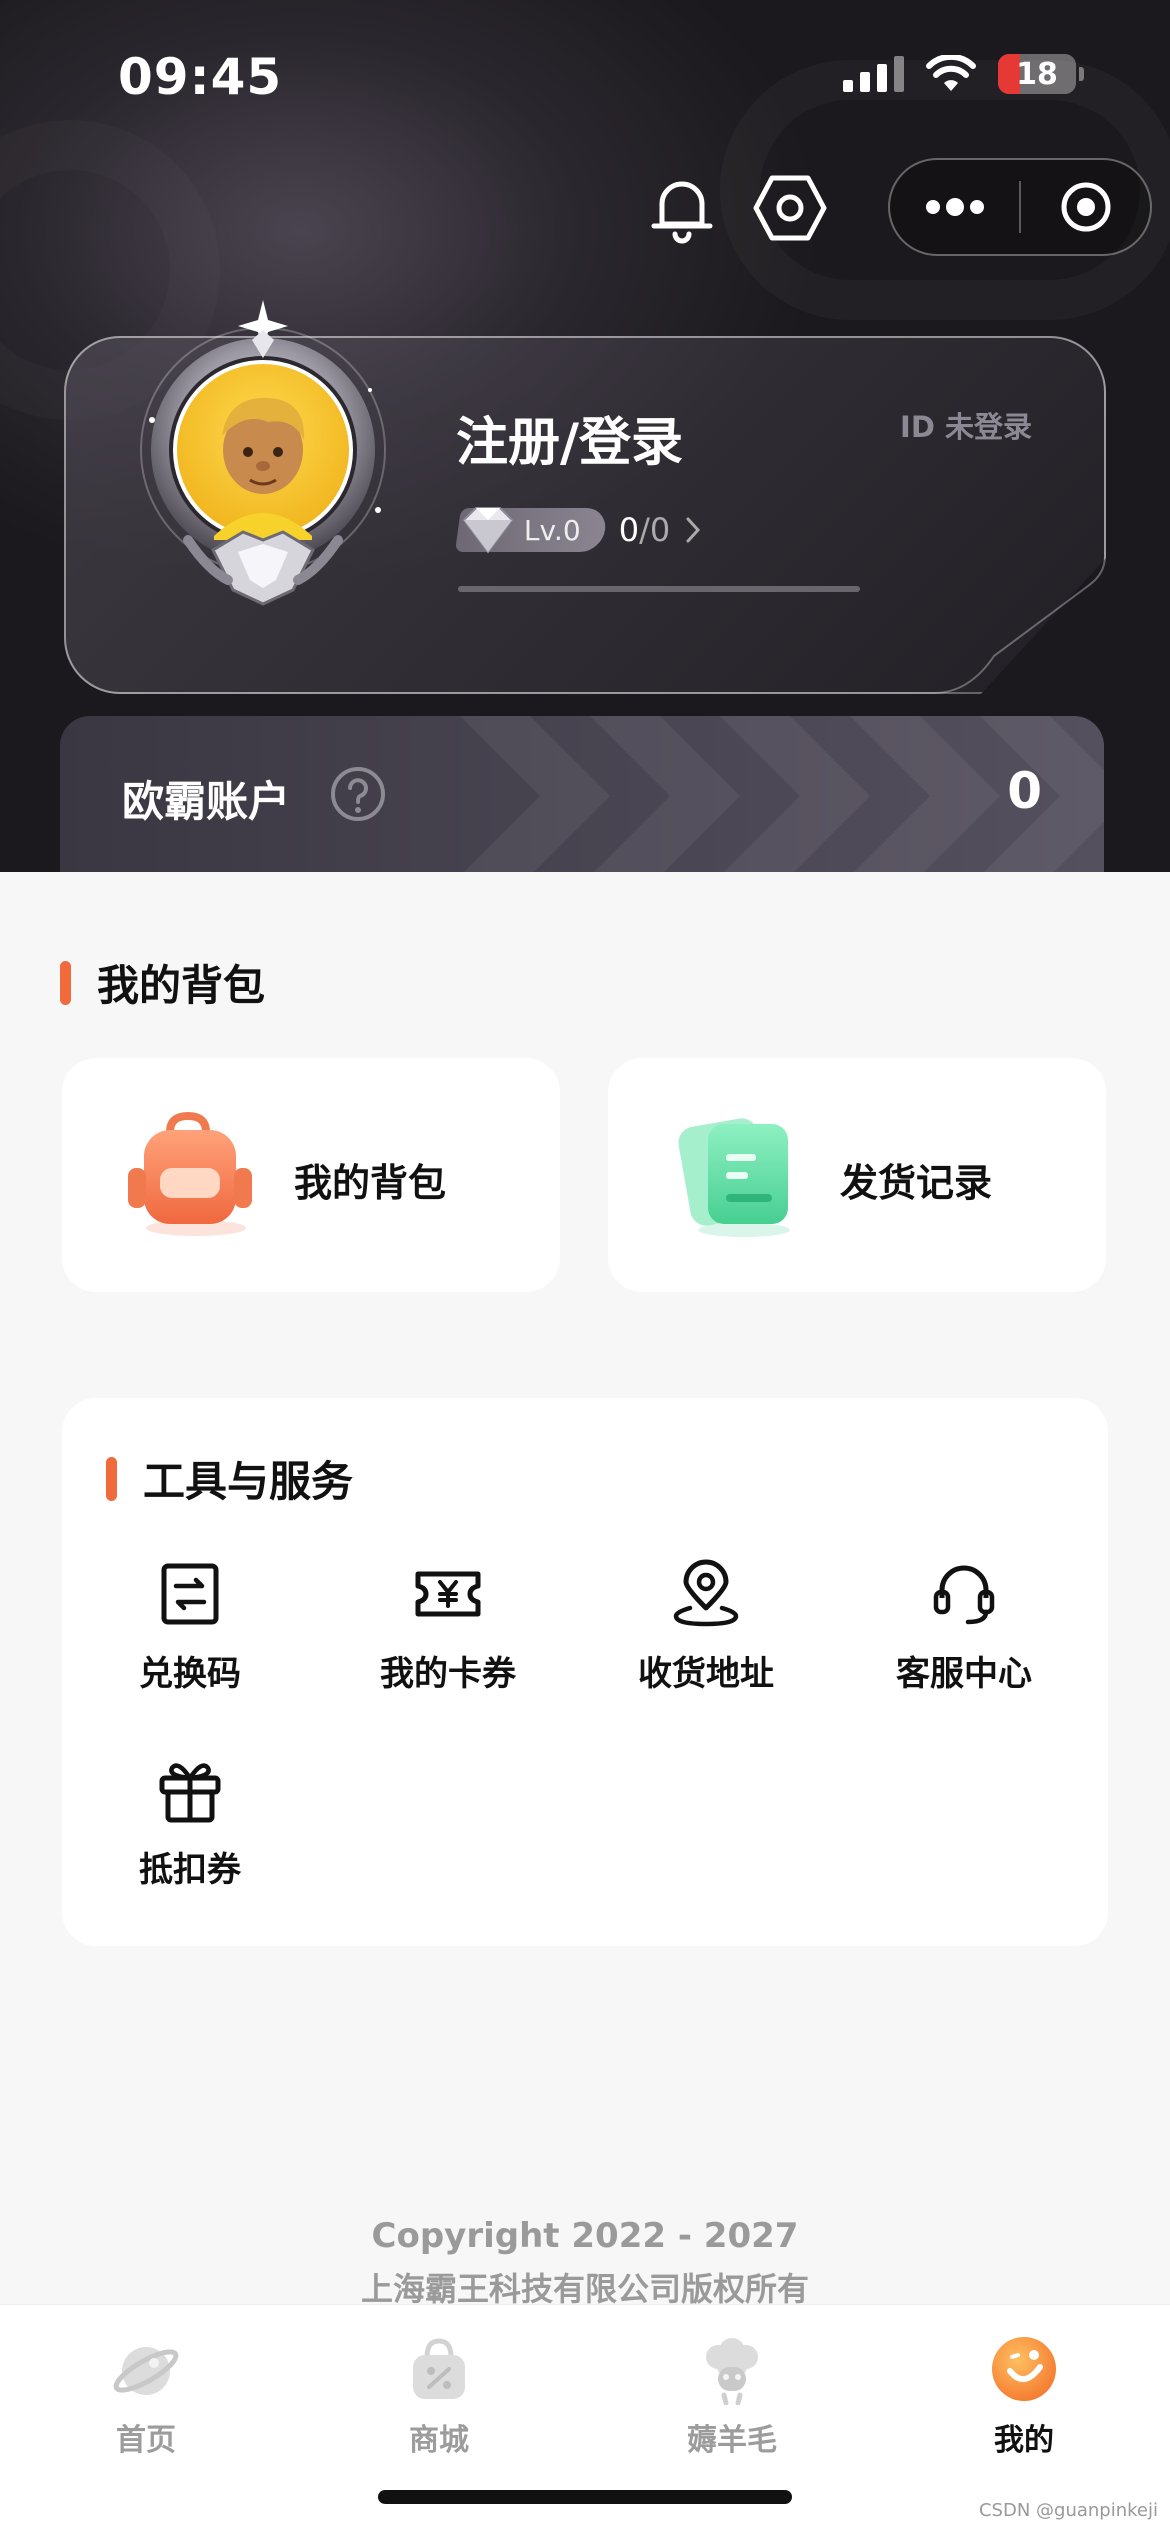 This screenshot has height=2532, width=1170. I want to click on capsule-more-button, so click(954, 207).